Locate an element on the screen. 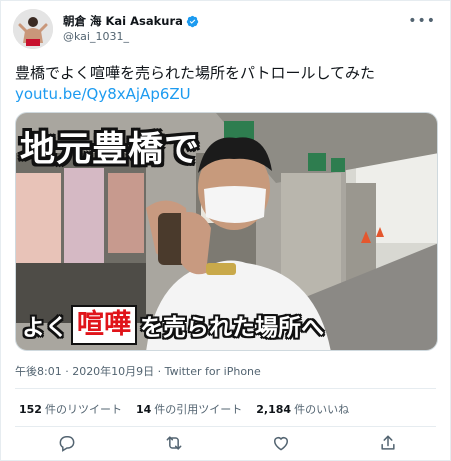 This screenshot has width=451, height=461. heart-icon is located at coordinates (281, 443).